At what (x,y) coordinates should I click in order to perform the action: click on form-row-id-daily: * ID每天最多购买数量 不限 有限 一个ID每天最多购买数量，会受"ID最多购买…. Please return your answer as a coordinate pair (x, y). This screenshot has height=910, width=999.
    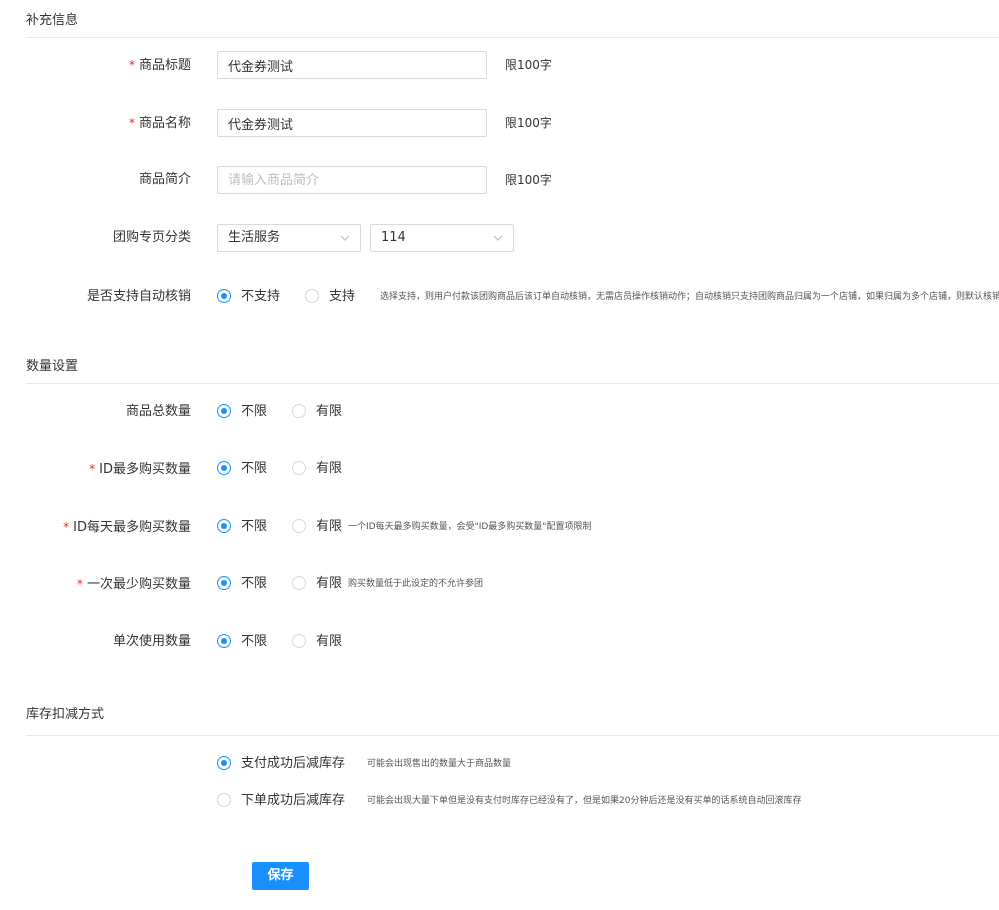
    Looking at the image, I should click on (499, 527).